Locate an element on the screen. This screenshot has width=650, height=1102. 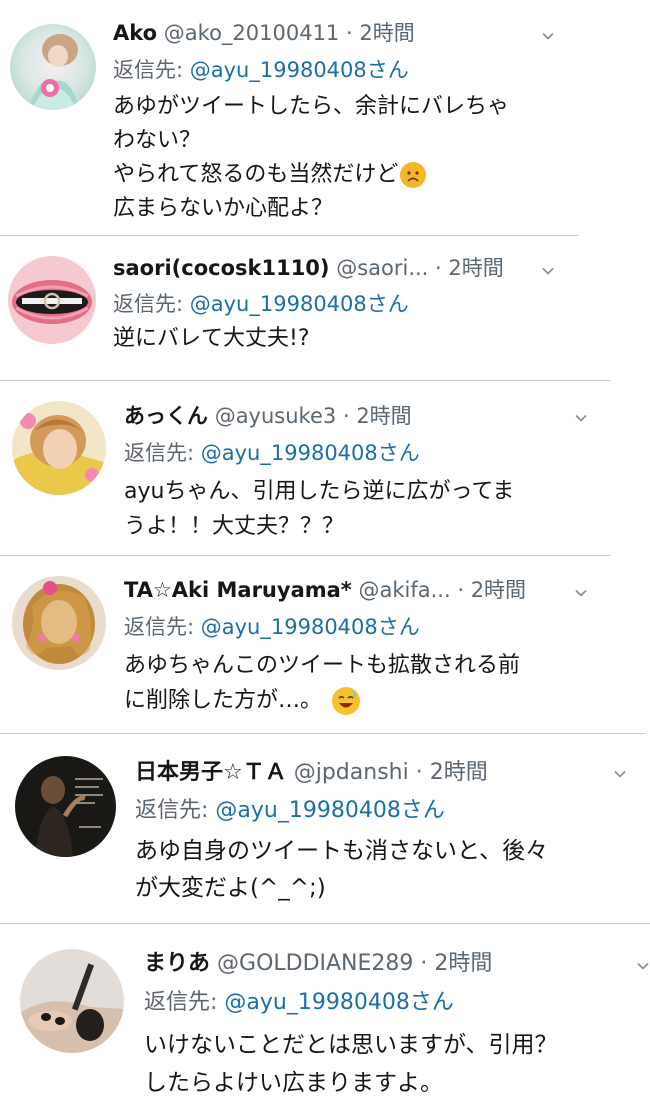
author-handle: @ayusuke3 is located at coordinates (276, 416).